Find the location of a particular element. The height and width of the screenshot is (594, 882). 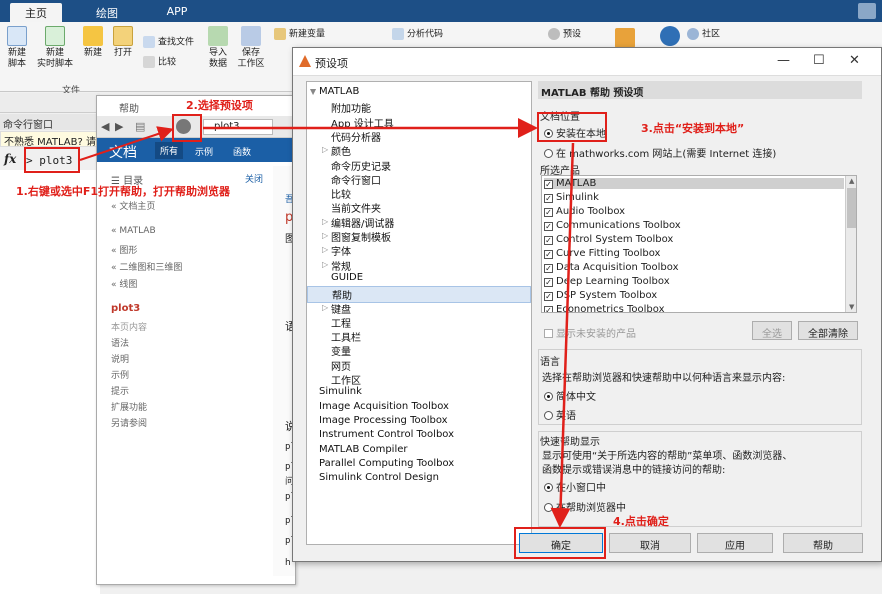

arrow-step3 is located at coordinates (562, 335).